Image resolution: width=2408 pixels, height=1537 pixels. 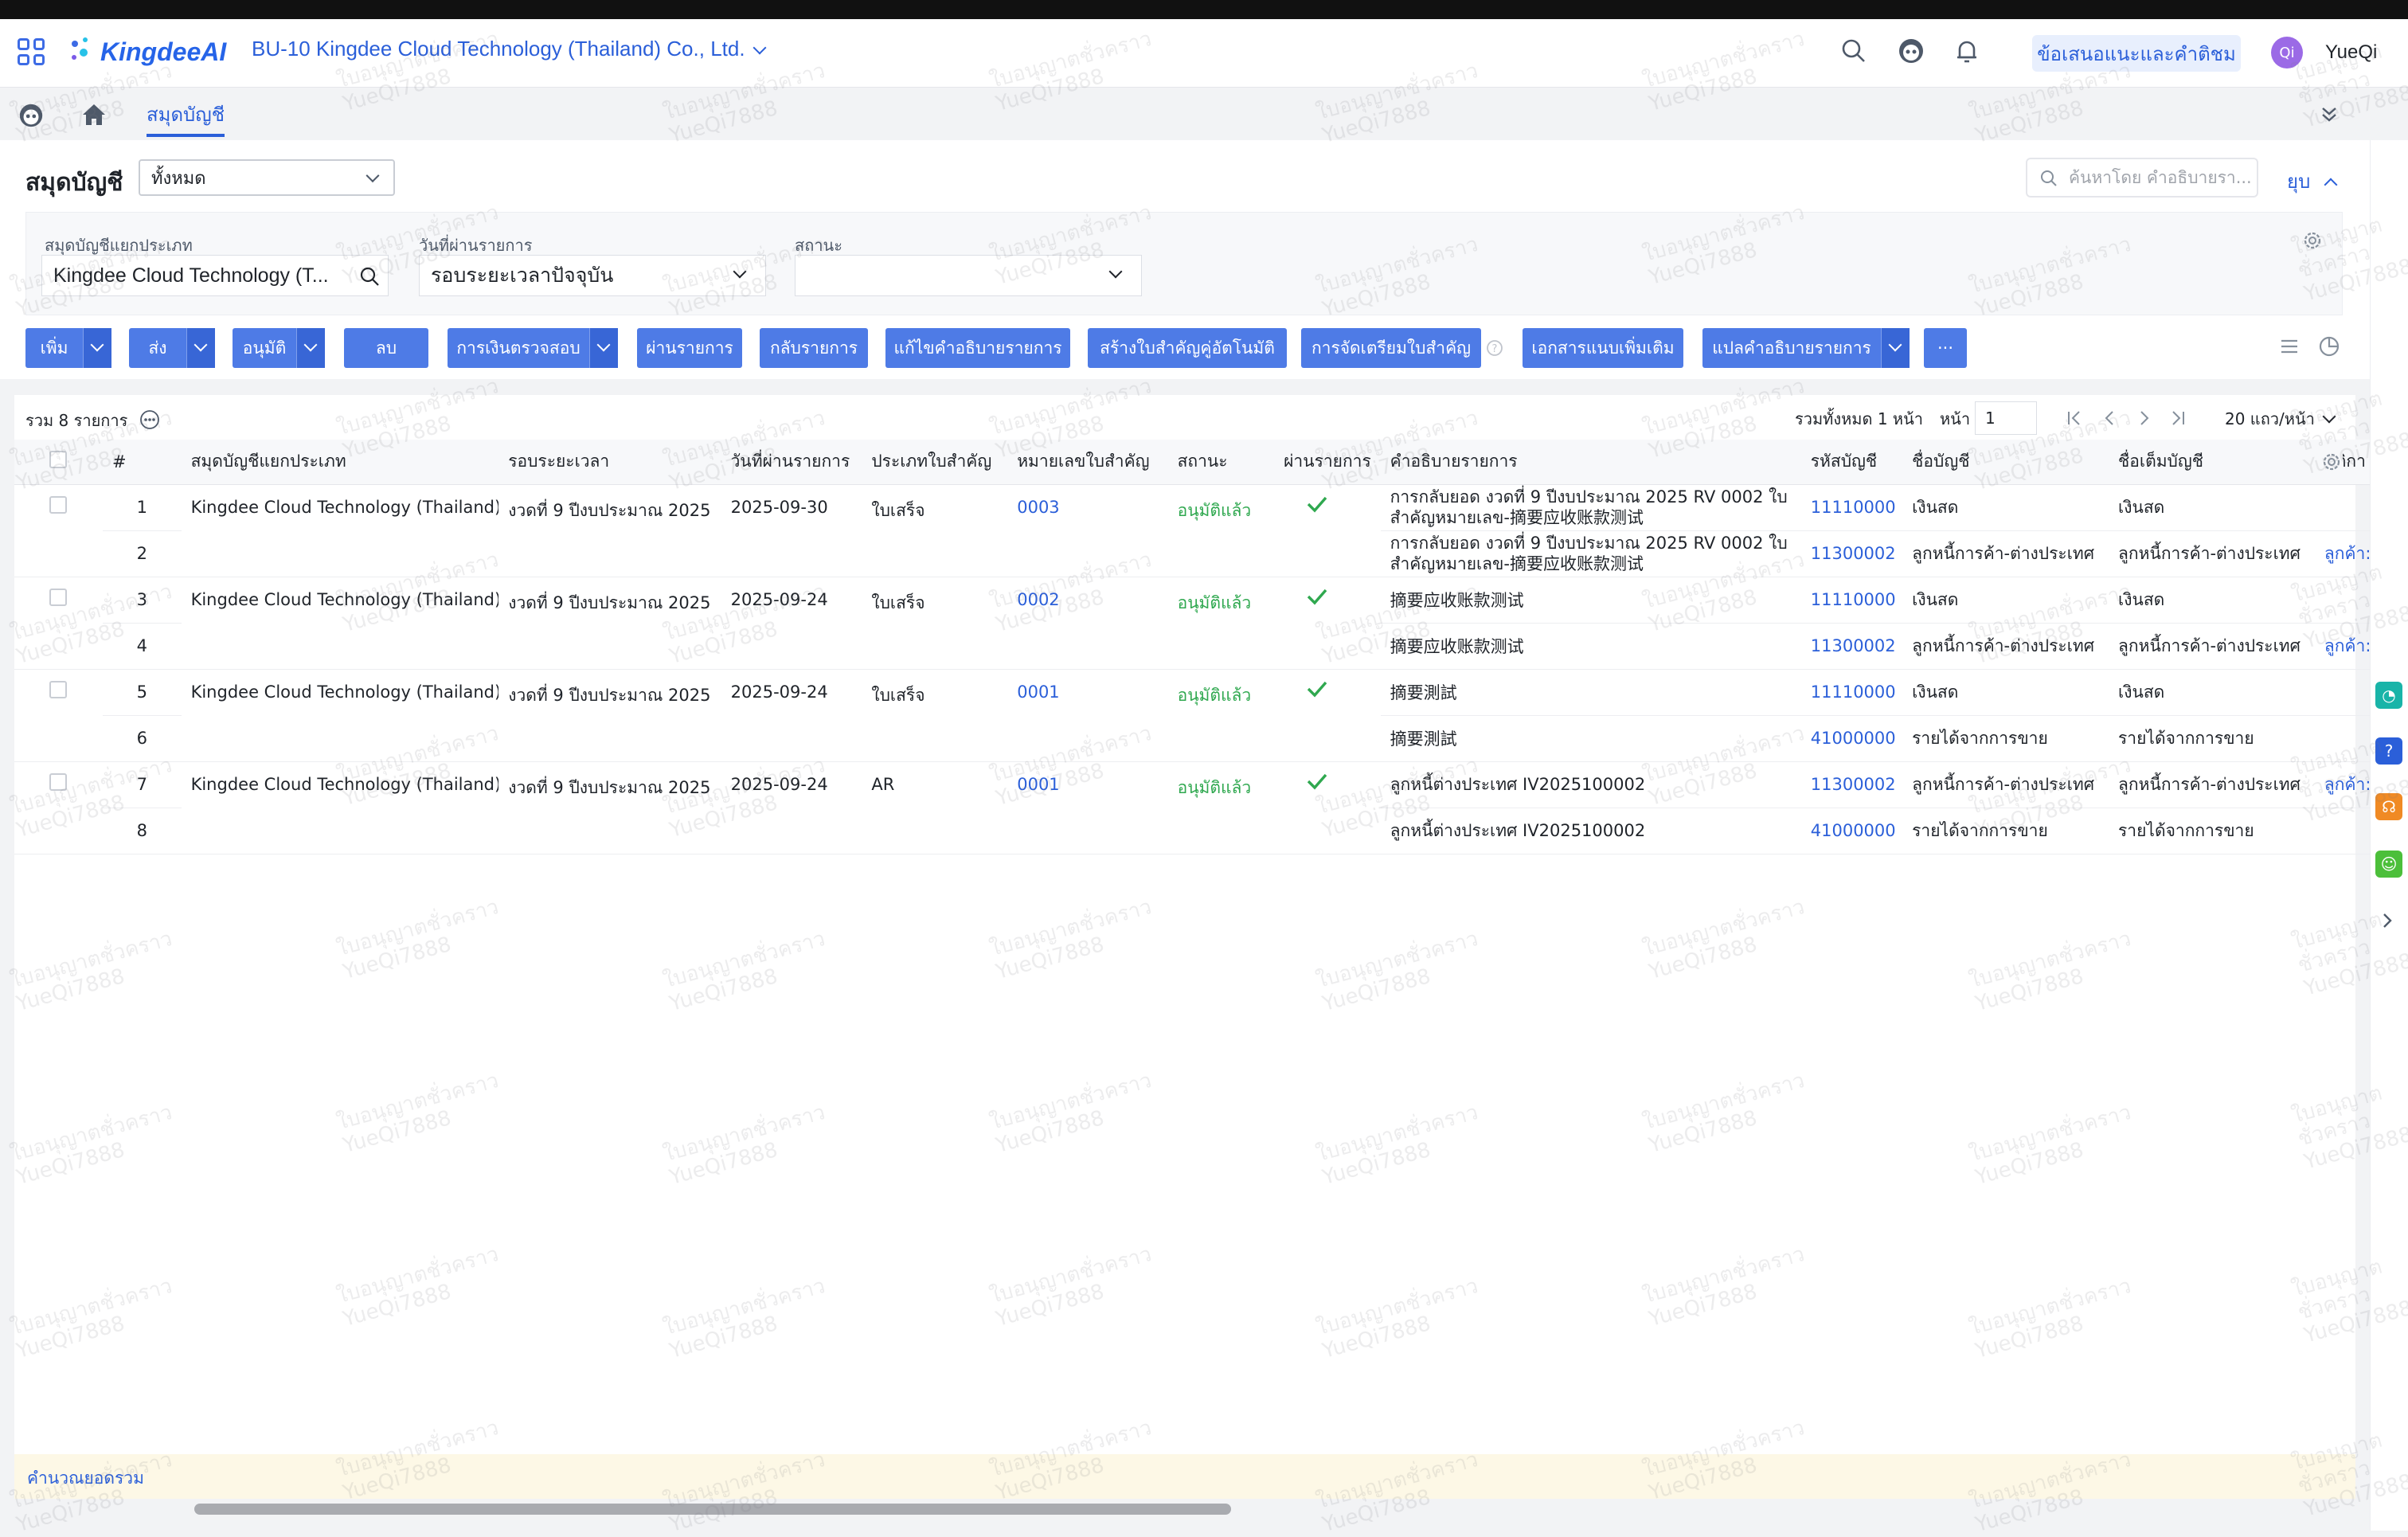 What do you see at coordinates (157, 348) in the screenshot?
I see `submit-label: ส่ง` at bounding box center [157, 348].